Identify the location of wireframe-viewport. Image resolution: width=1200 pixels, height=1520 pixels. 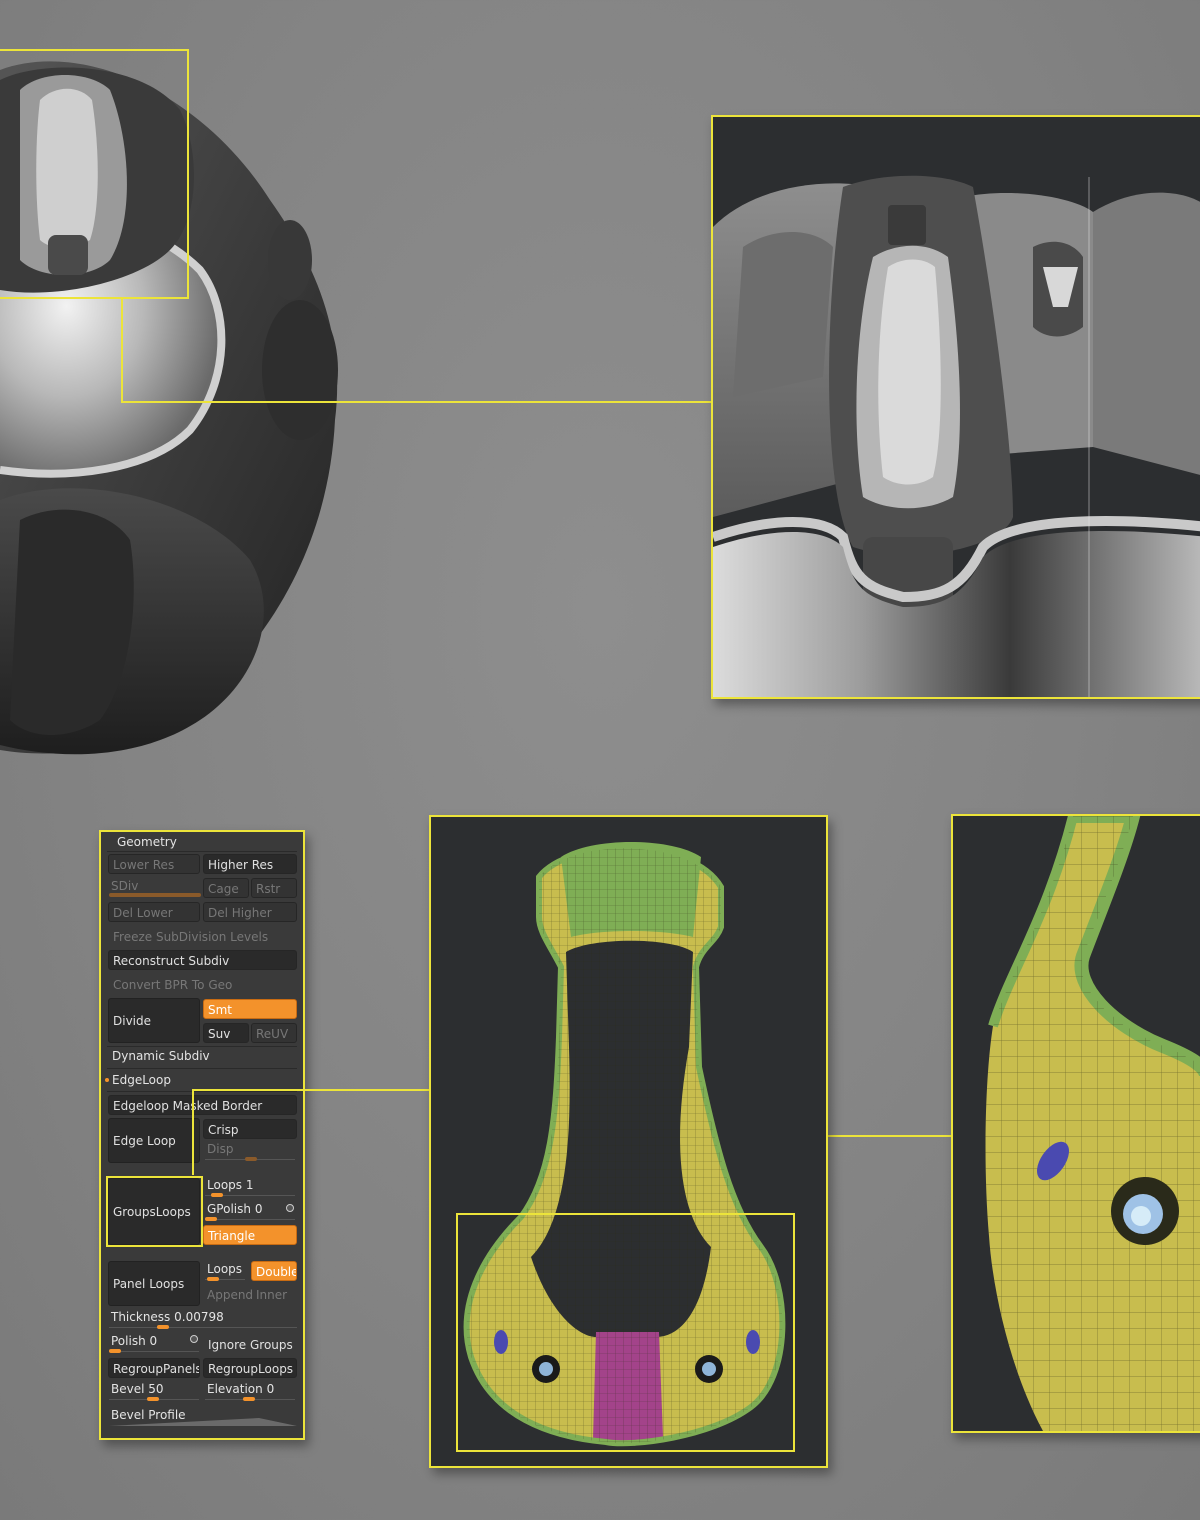
(628, 1141).